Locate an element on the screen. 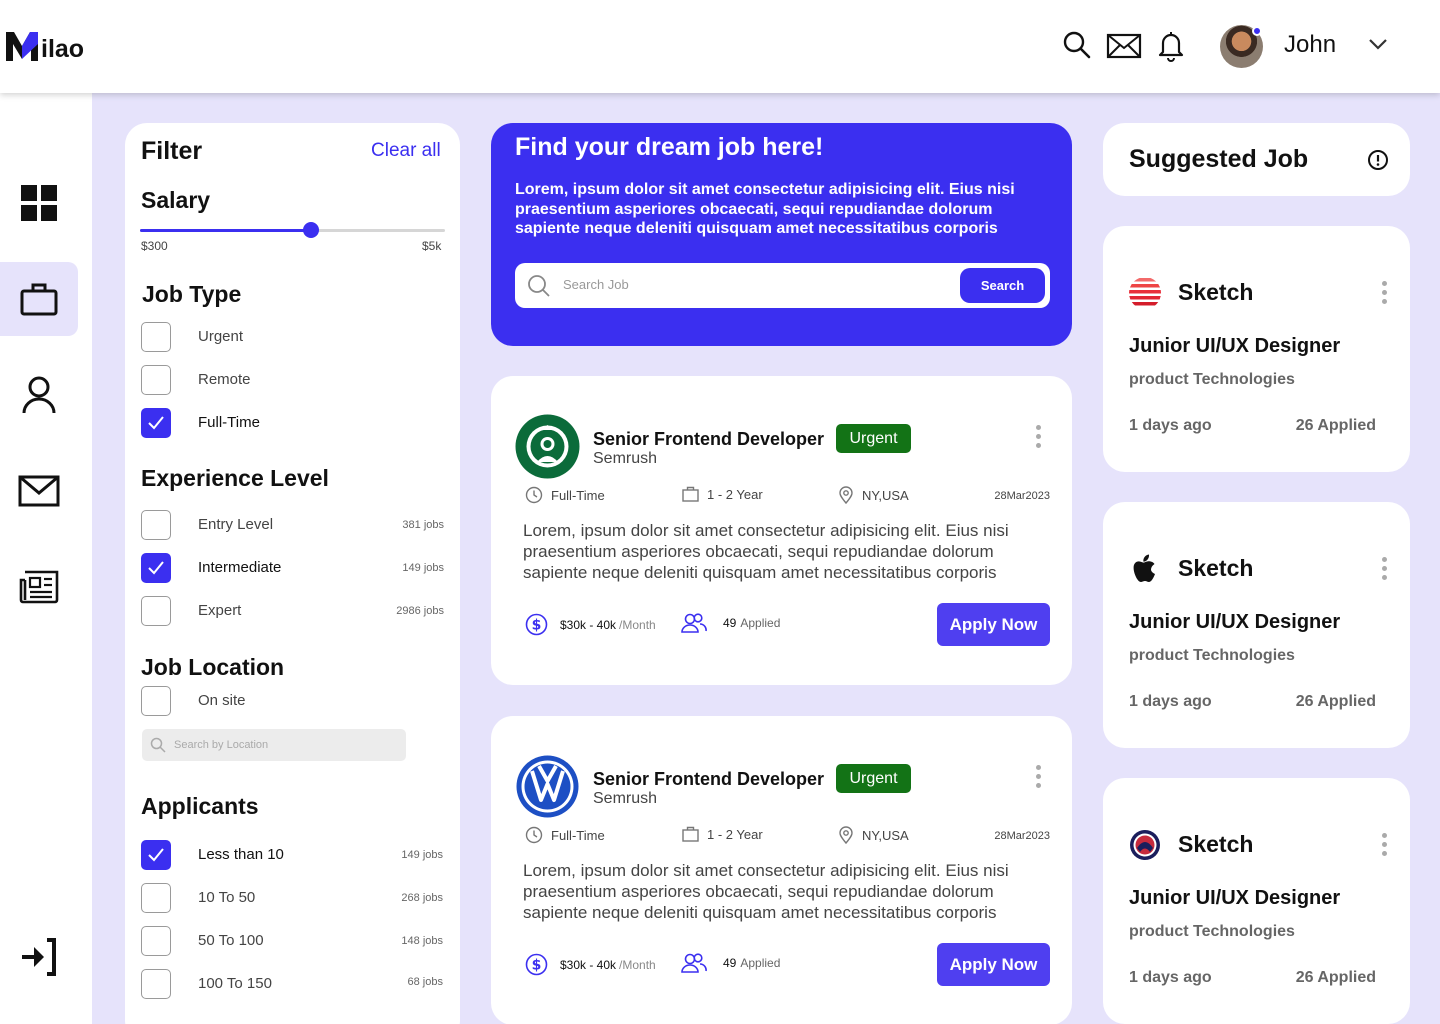 The height and width of the screenshot is (1024, 1440). job-type-urgent-checkbox is located at coordinates (156, 337).